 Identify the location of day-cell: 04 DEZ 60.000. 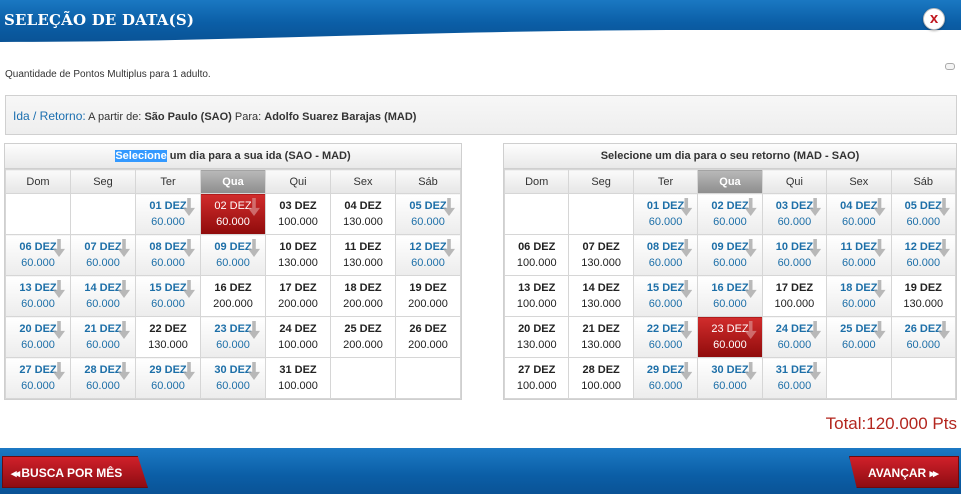
(859, 214).